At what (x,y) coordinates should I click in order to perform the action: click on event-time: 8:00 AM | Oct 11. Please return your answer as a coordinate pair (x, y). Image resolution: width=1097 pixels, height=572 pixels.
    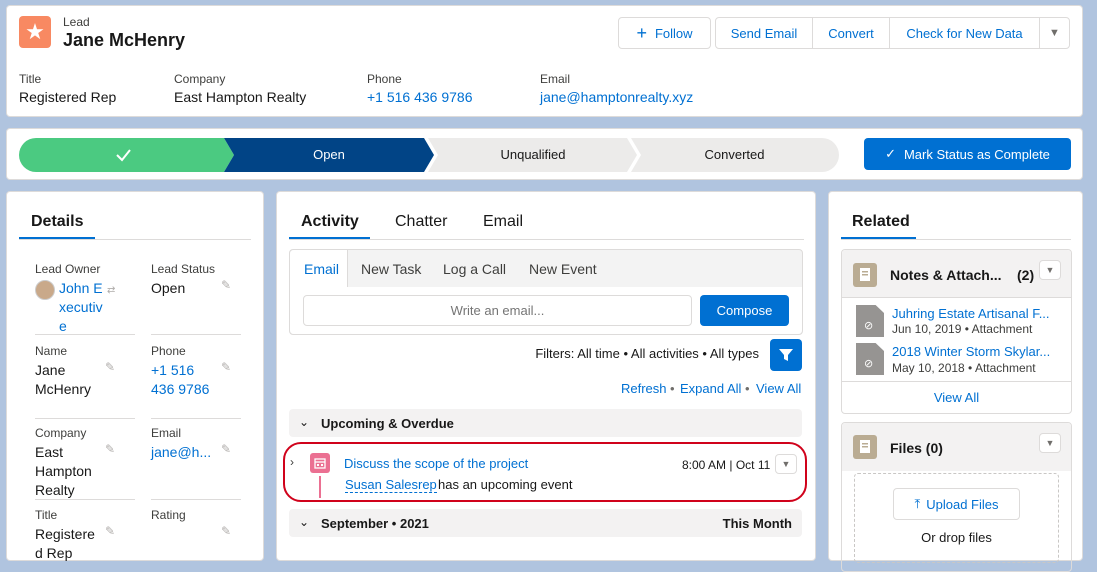
    Looking at the image, I should click on (726, 465).